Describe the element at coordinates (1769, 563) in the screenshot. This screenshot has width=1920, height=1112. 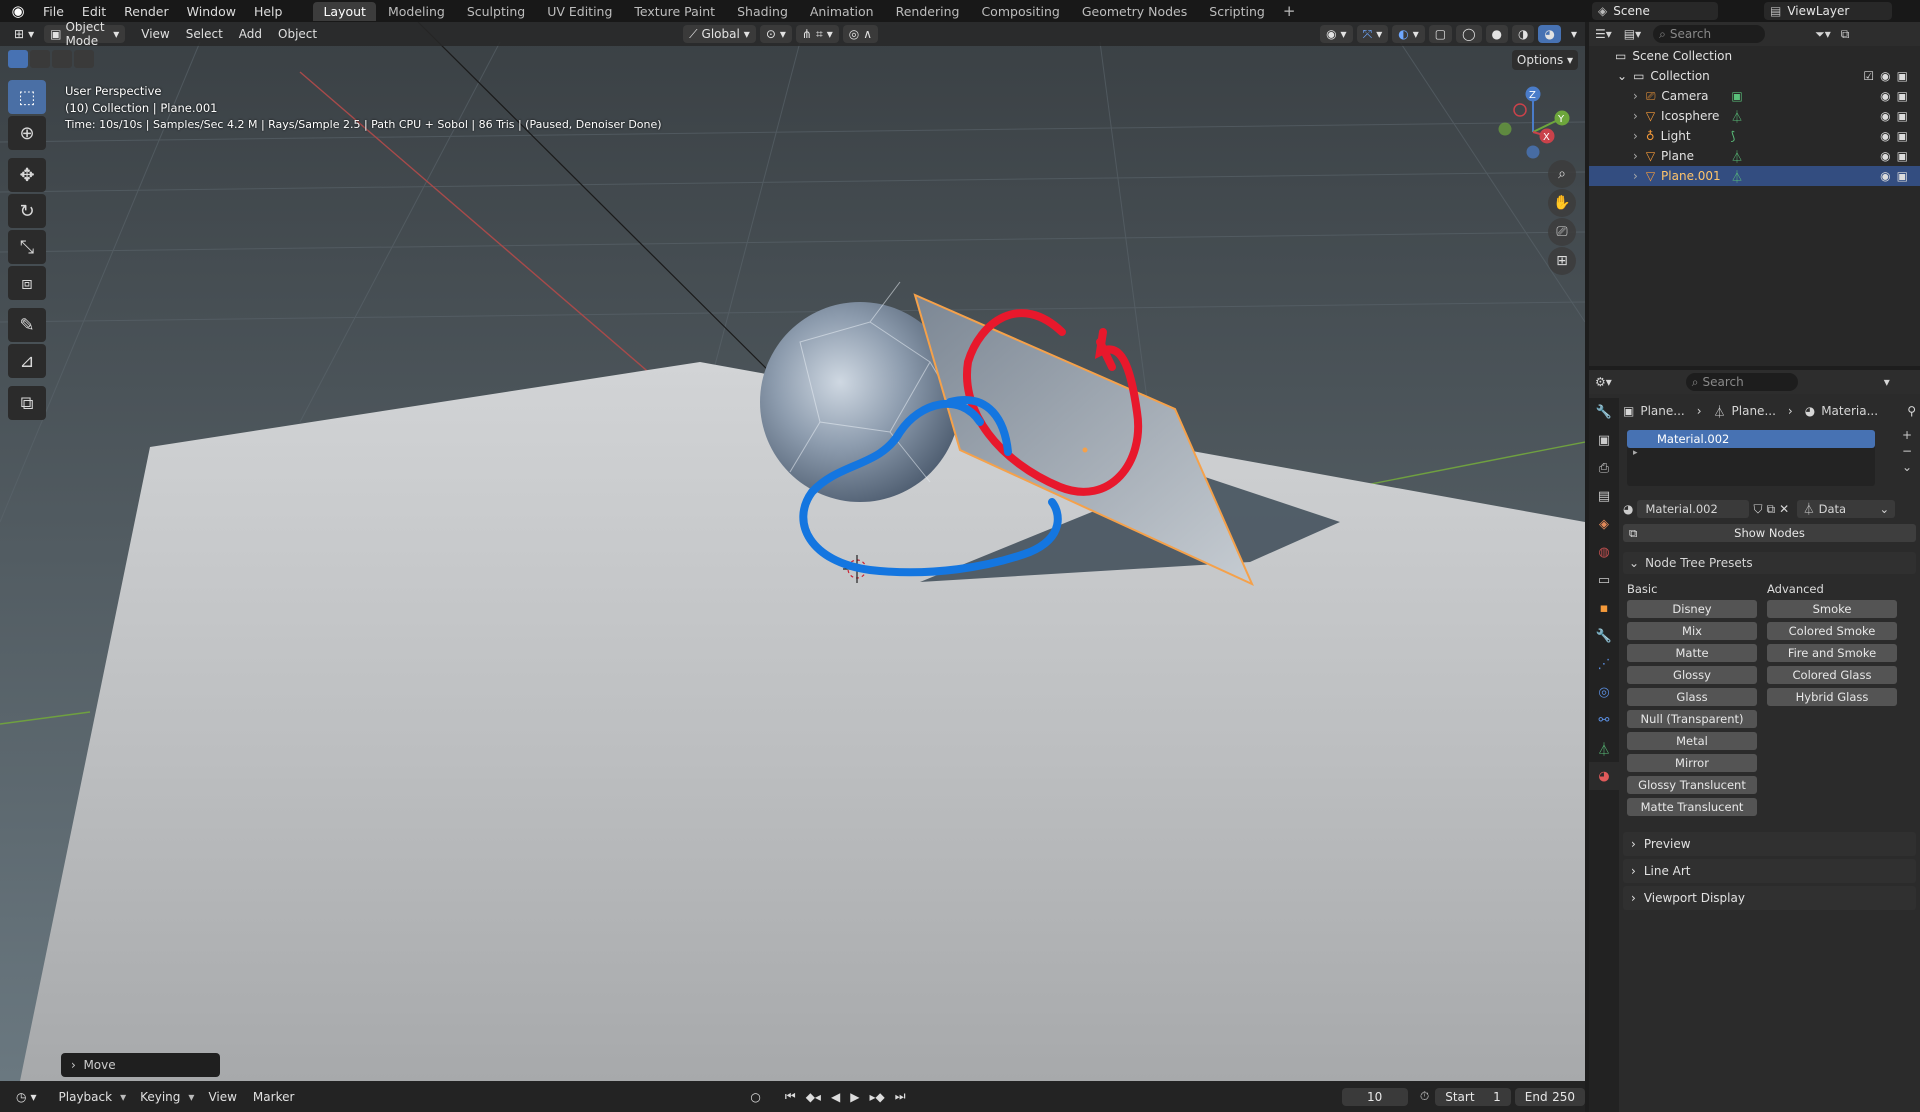
I see `node-tree-presets-header: ⌄ Node Tree Presets` at that location.